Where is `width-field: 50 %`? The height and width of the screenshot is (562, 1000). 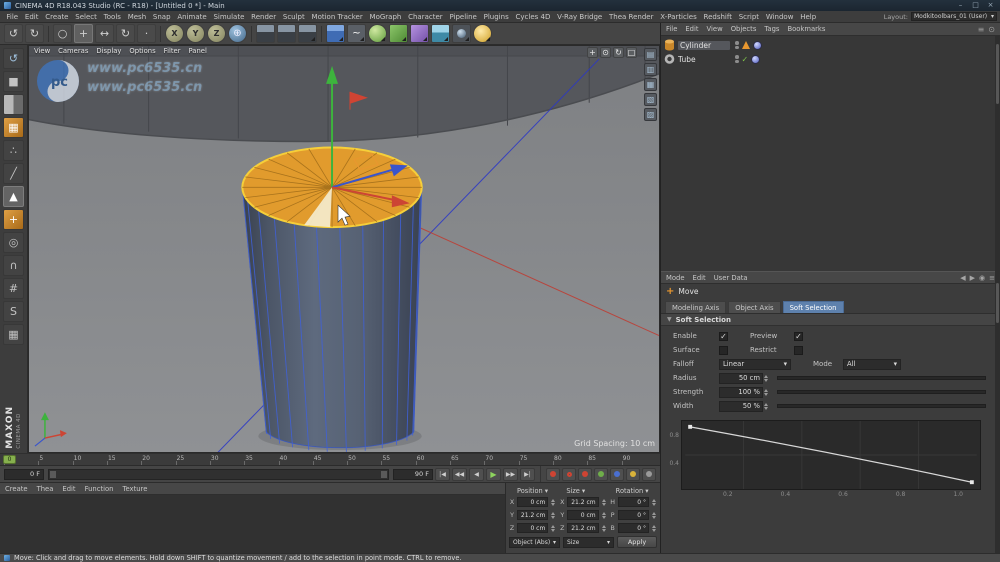 width-field: 50 % is located at coordinates (741, 406).